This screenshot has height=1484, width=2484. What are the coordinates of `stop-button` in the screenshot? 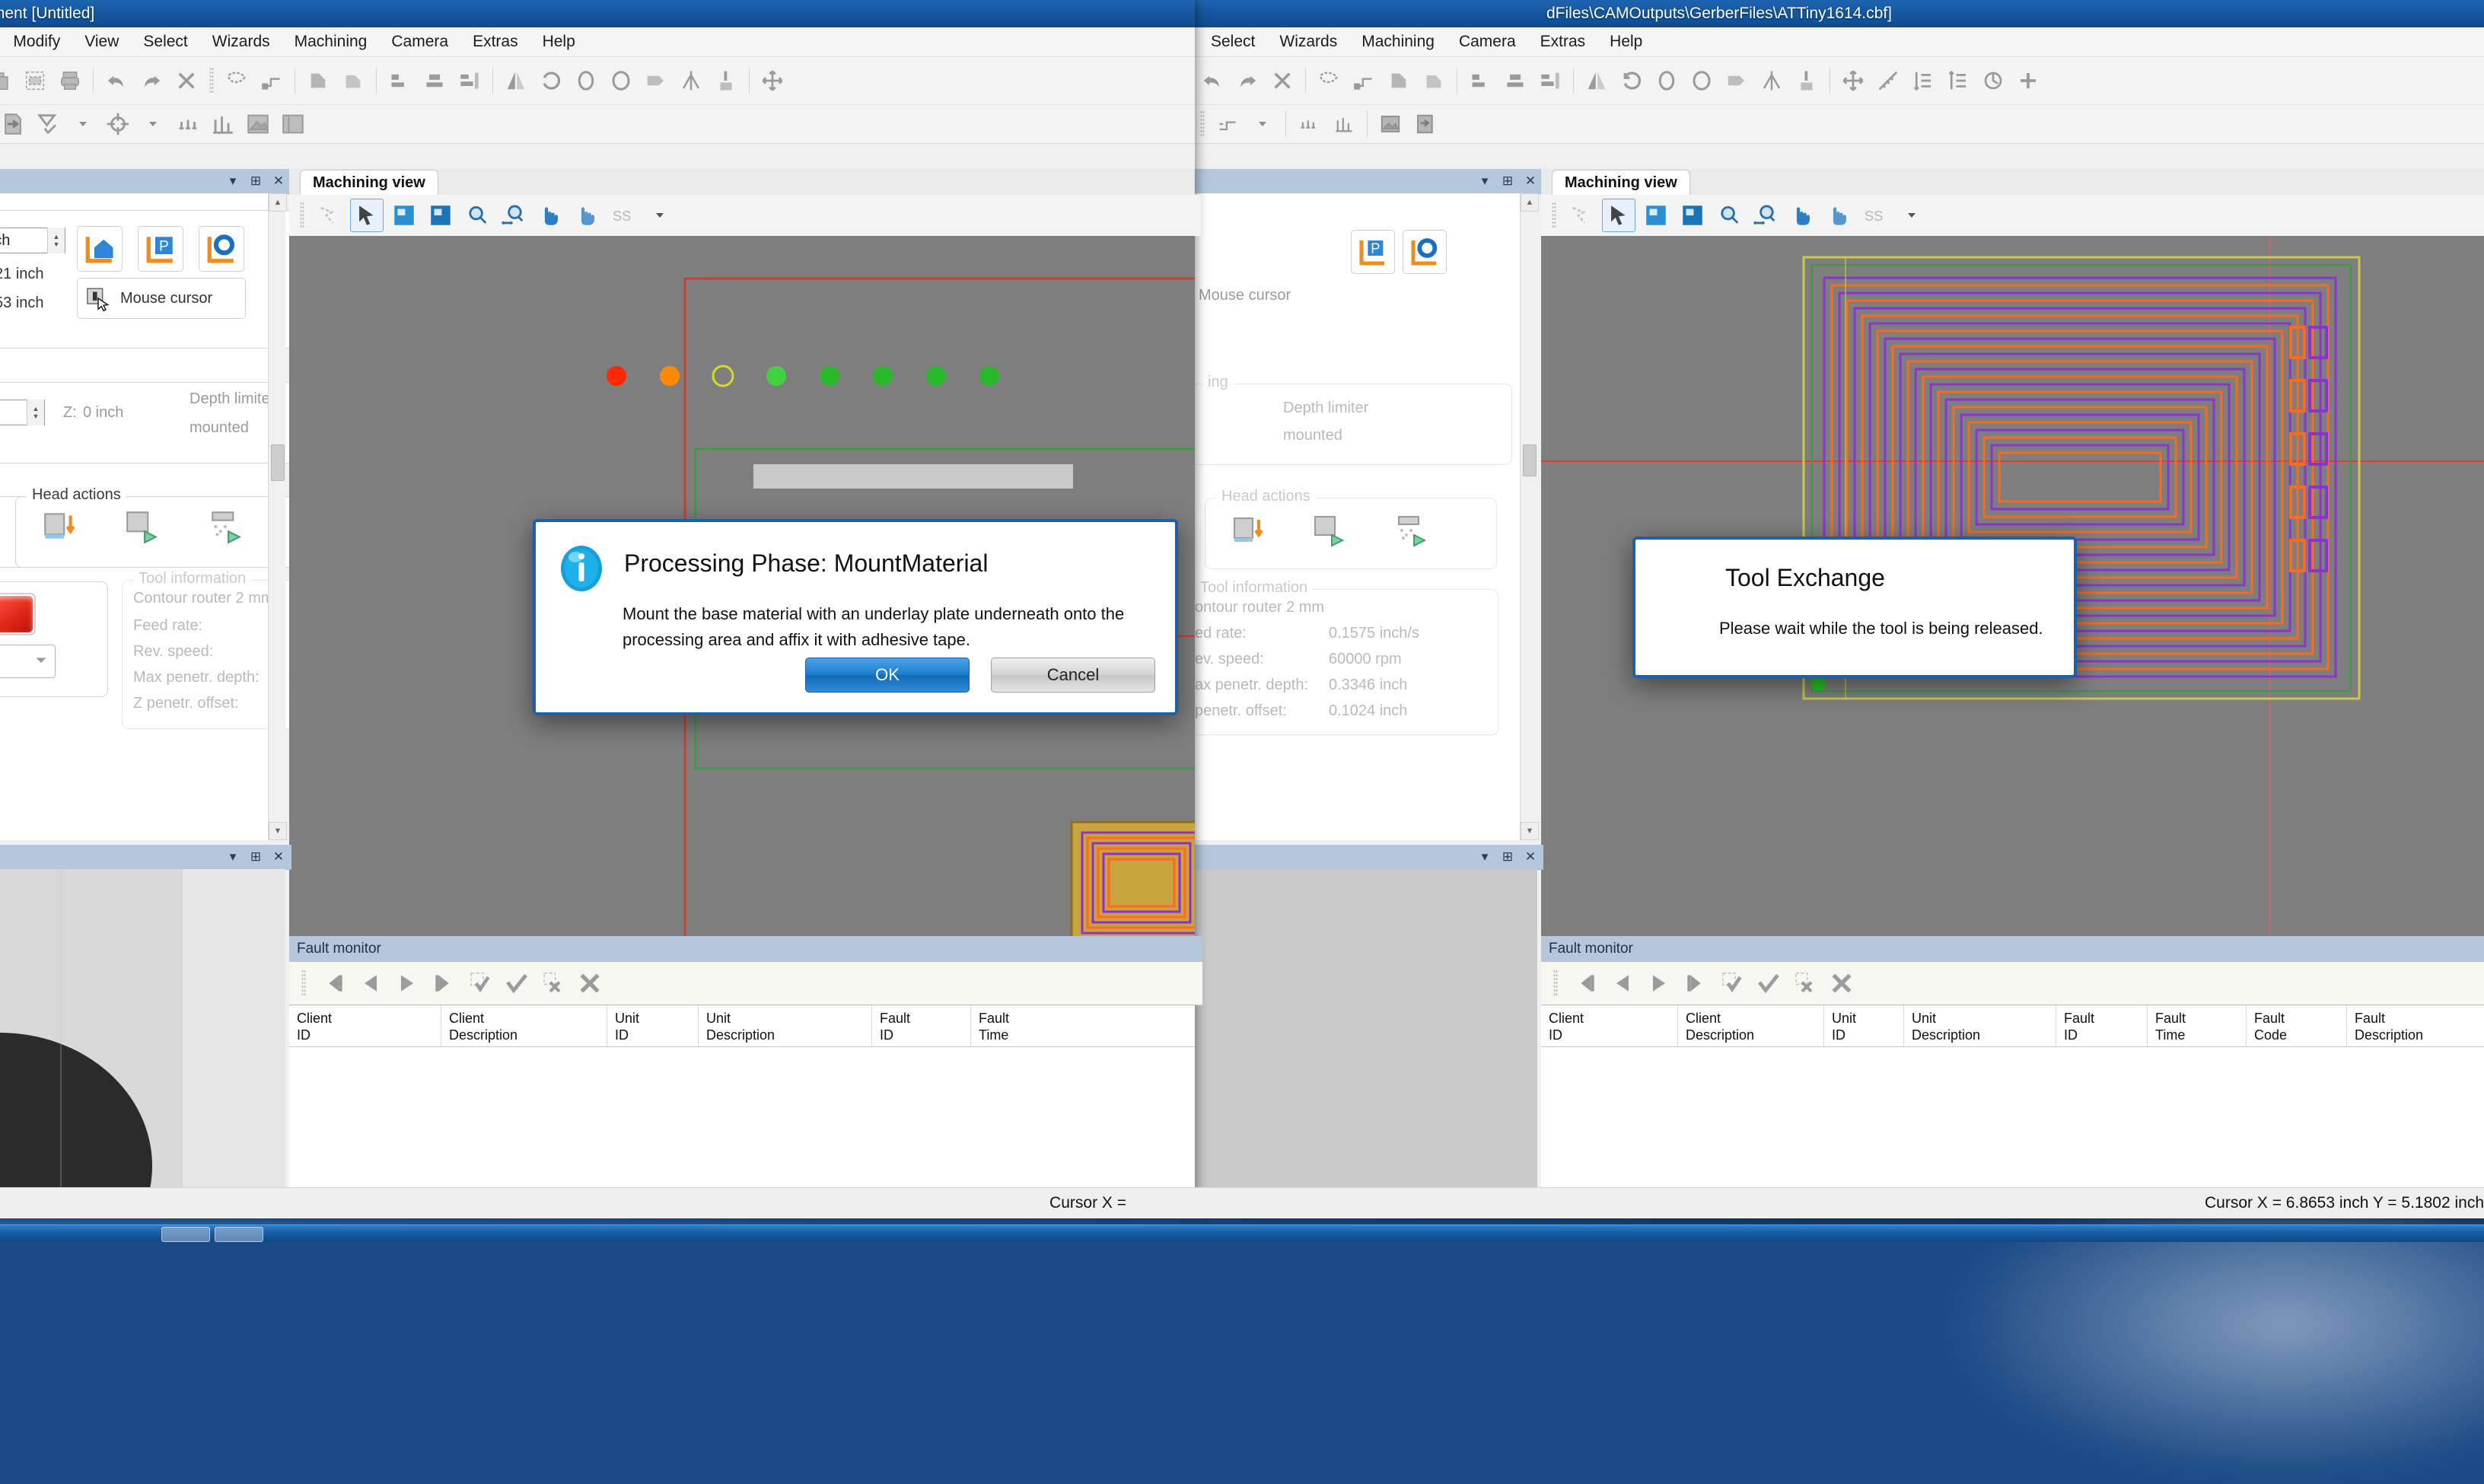 It's located at (18, 614).